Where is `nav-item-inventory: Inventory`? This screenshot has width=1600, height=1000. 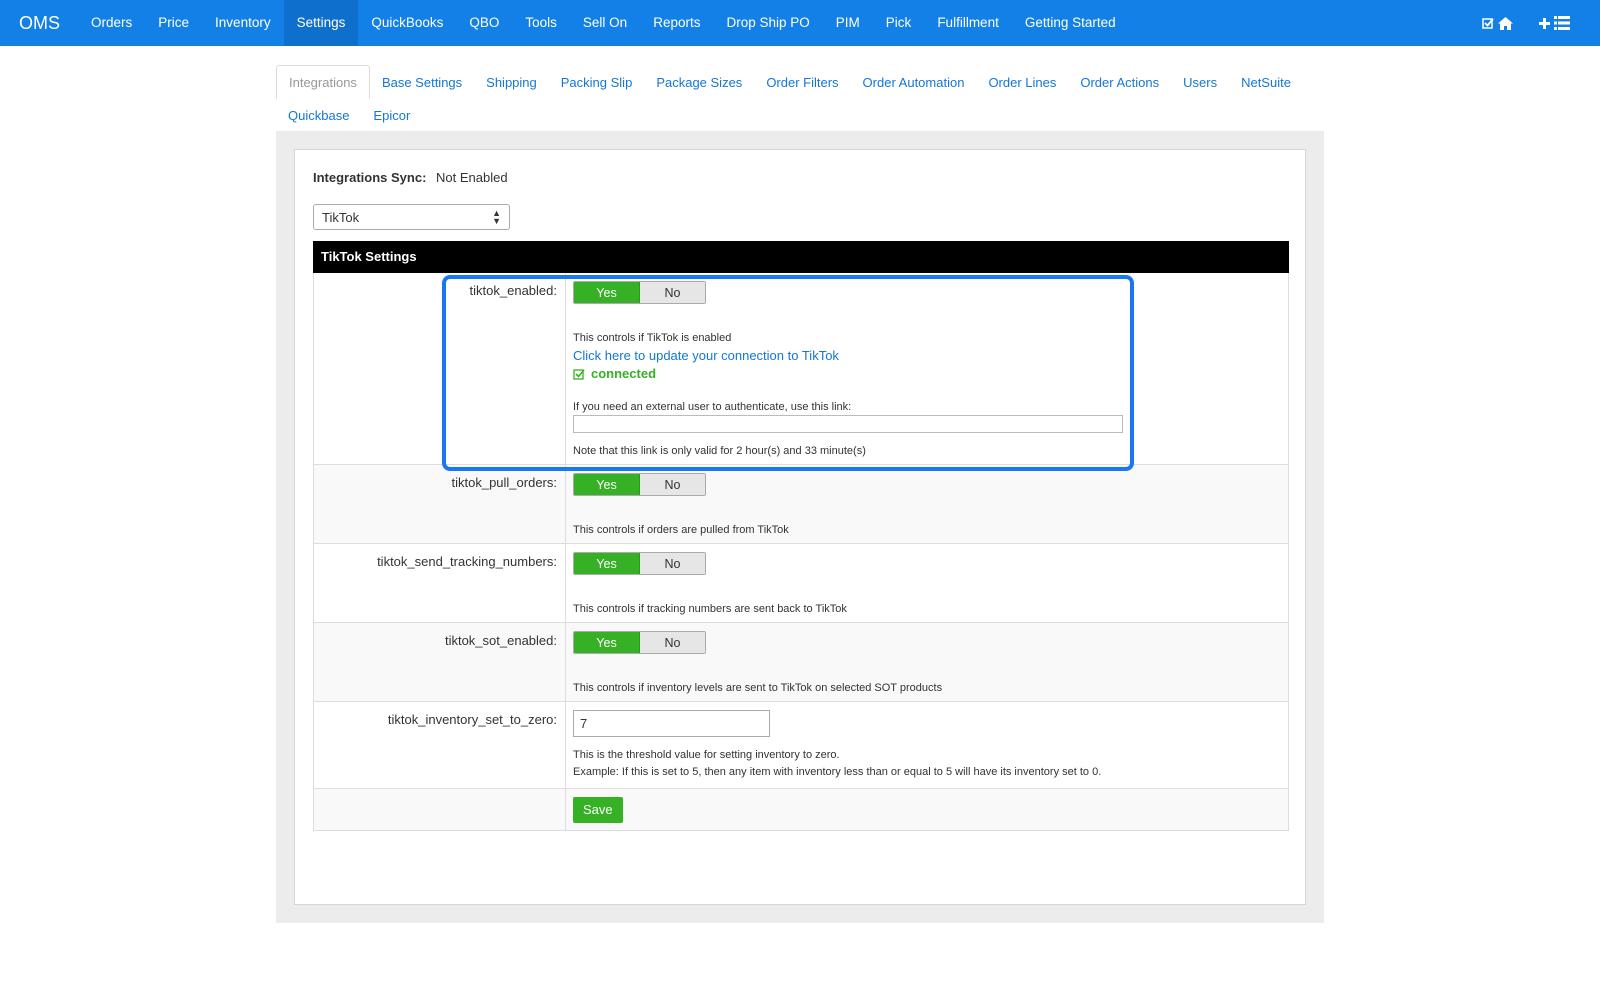
nav-item-inventory: Inventory is located at coordinates (243, 23).